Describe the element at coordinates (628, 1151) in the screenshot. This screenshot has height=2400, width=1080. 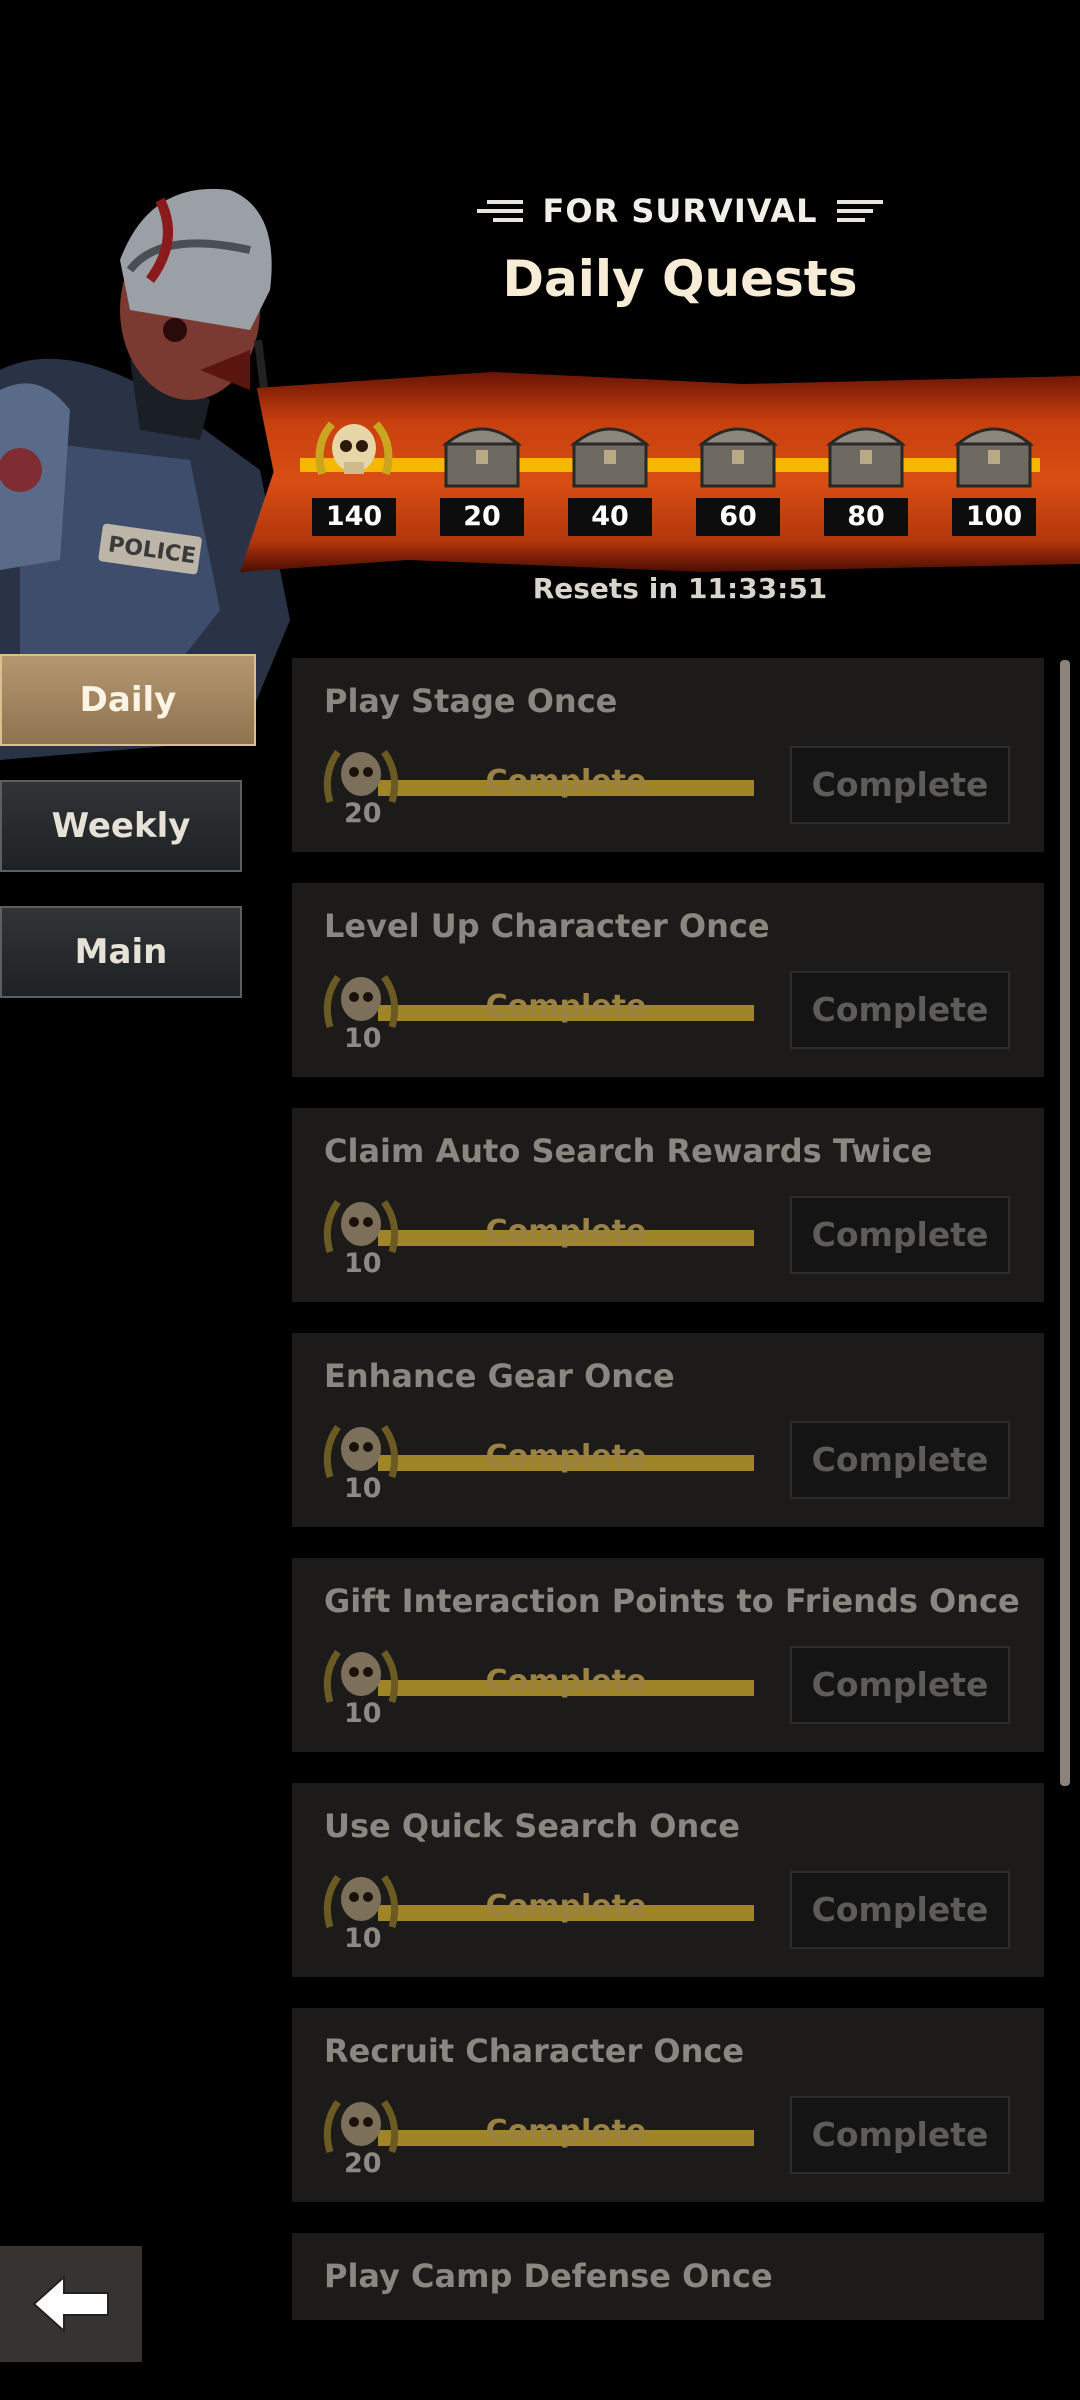
I see `quest-title: Claim Auto Search Rewards Twice` at that location.